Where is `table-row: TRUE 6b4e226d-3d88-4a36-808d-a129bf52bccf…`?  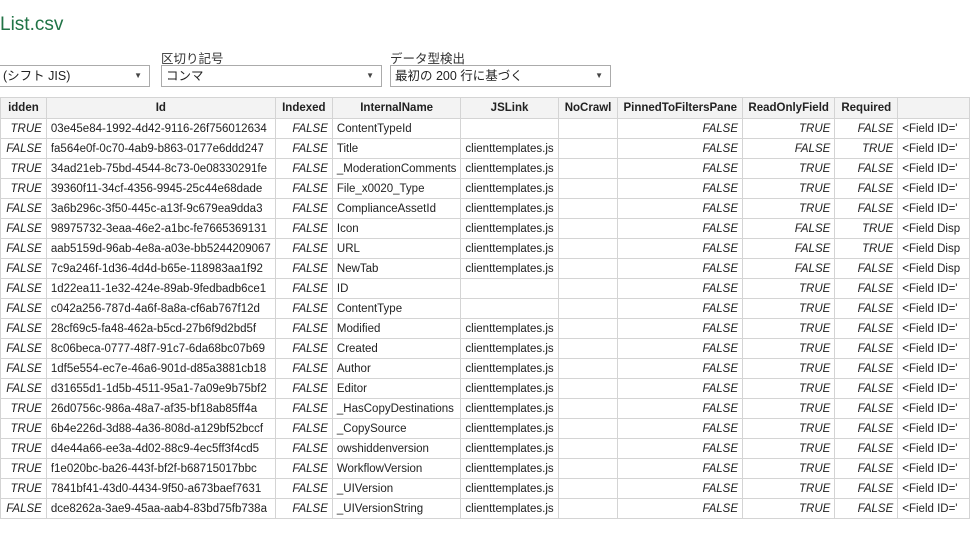 table-row: TRUE 6b4e226d-3d88-4a36-808d-a129bf52bccf… is located at coordinates (485, 428).